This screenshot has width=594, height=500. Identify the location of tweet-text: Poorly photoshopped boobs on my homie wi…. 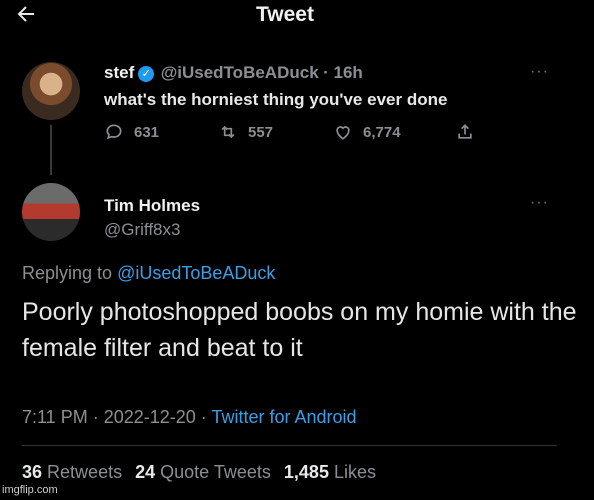
(299, 330).